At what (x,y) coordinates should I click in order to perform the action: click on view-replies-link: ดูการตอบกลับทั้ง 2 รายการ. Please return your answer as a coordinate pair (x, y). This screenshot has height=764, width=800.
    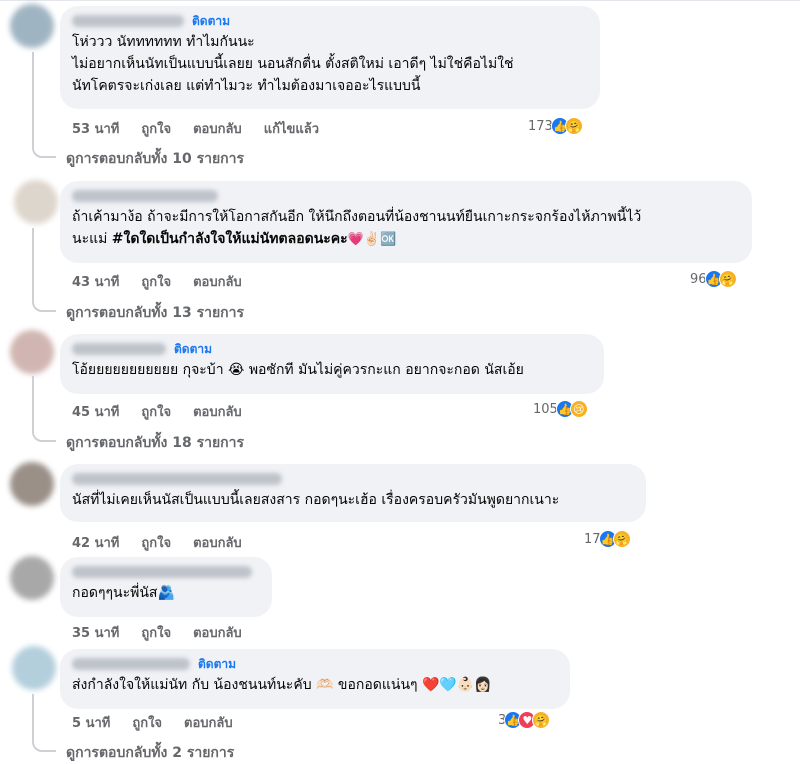
    Looking at the image, I should click on (150, 753).